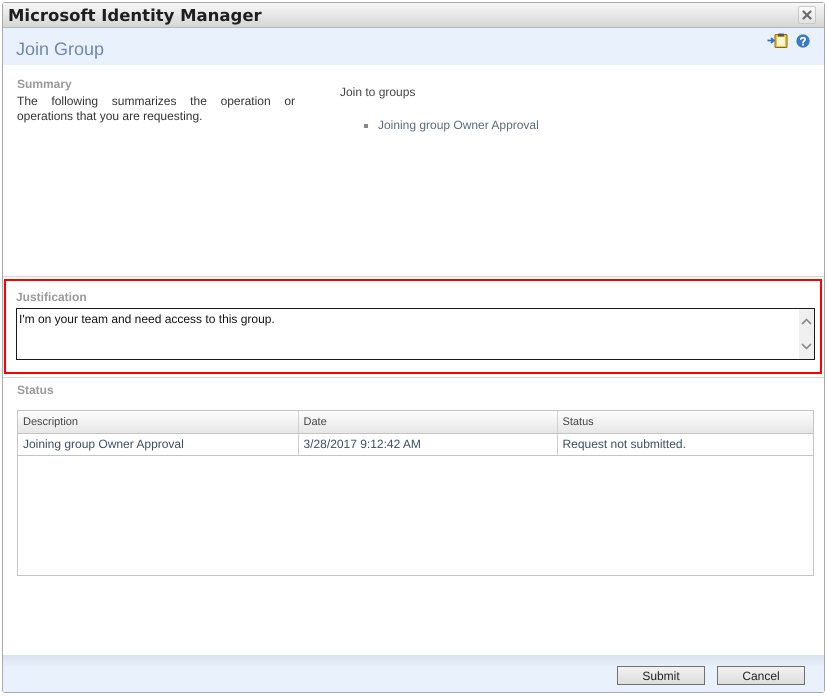 The image size is (827, 696). I want to click on table-cell: Request not submitted., so click(685, 444).